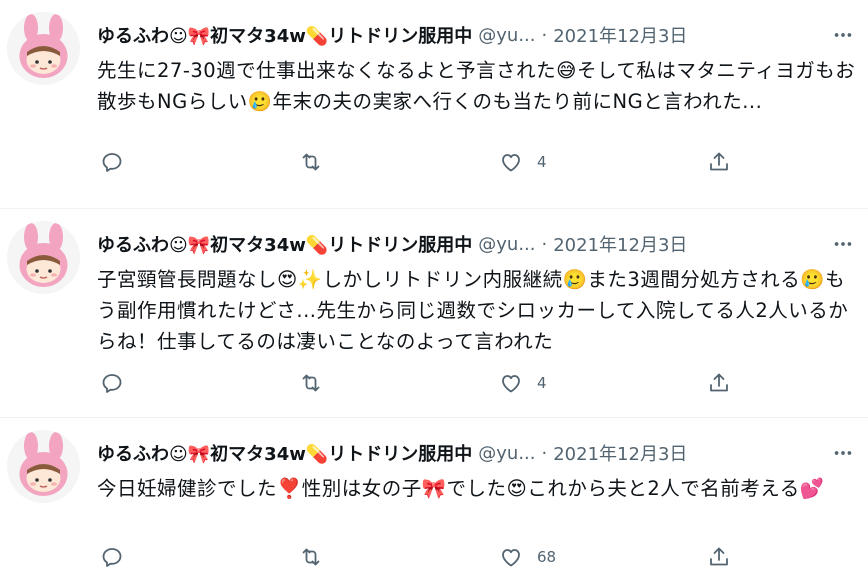 The height and width of the screenshot is (588, 868). I want to click on like-button: 68, so click(527, 557).